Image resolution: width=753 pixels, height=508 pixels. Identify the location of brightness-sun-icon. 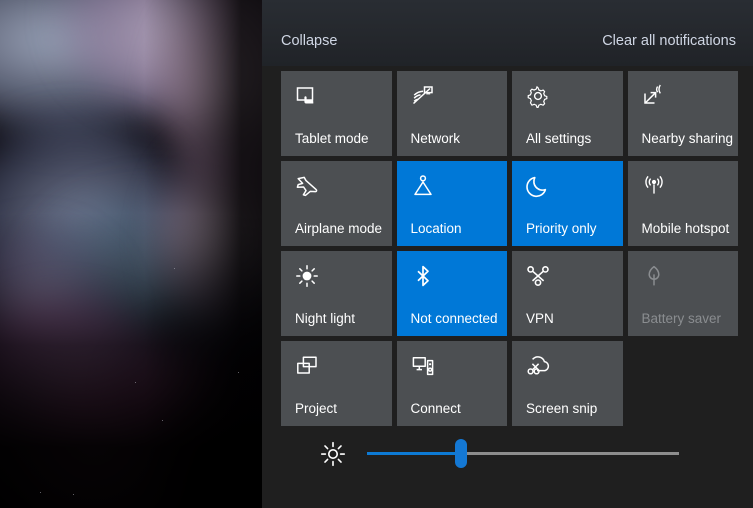
(333, 454).